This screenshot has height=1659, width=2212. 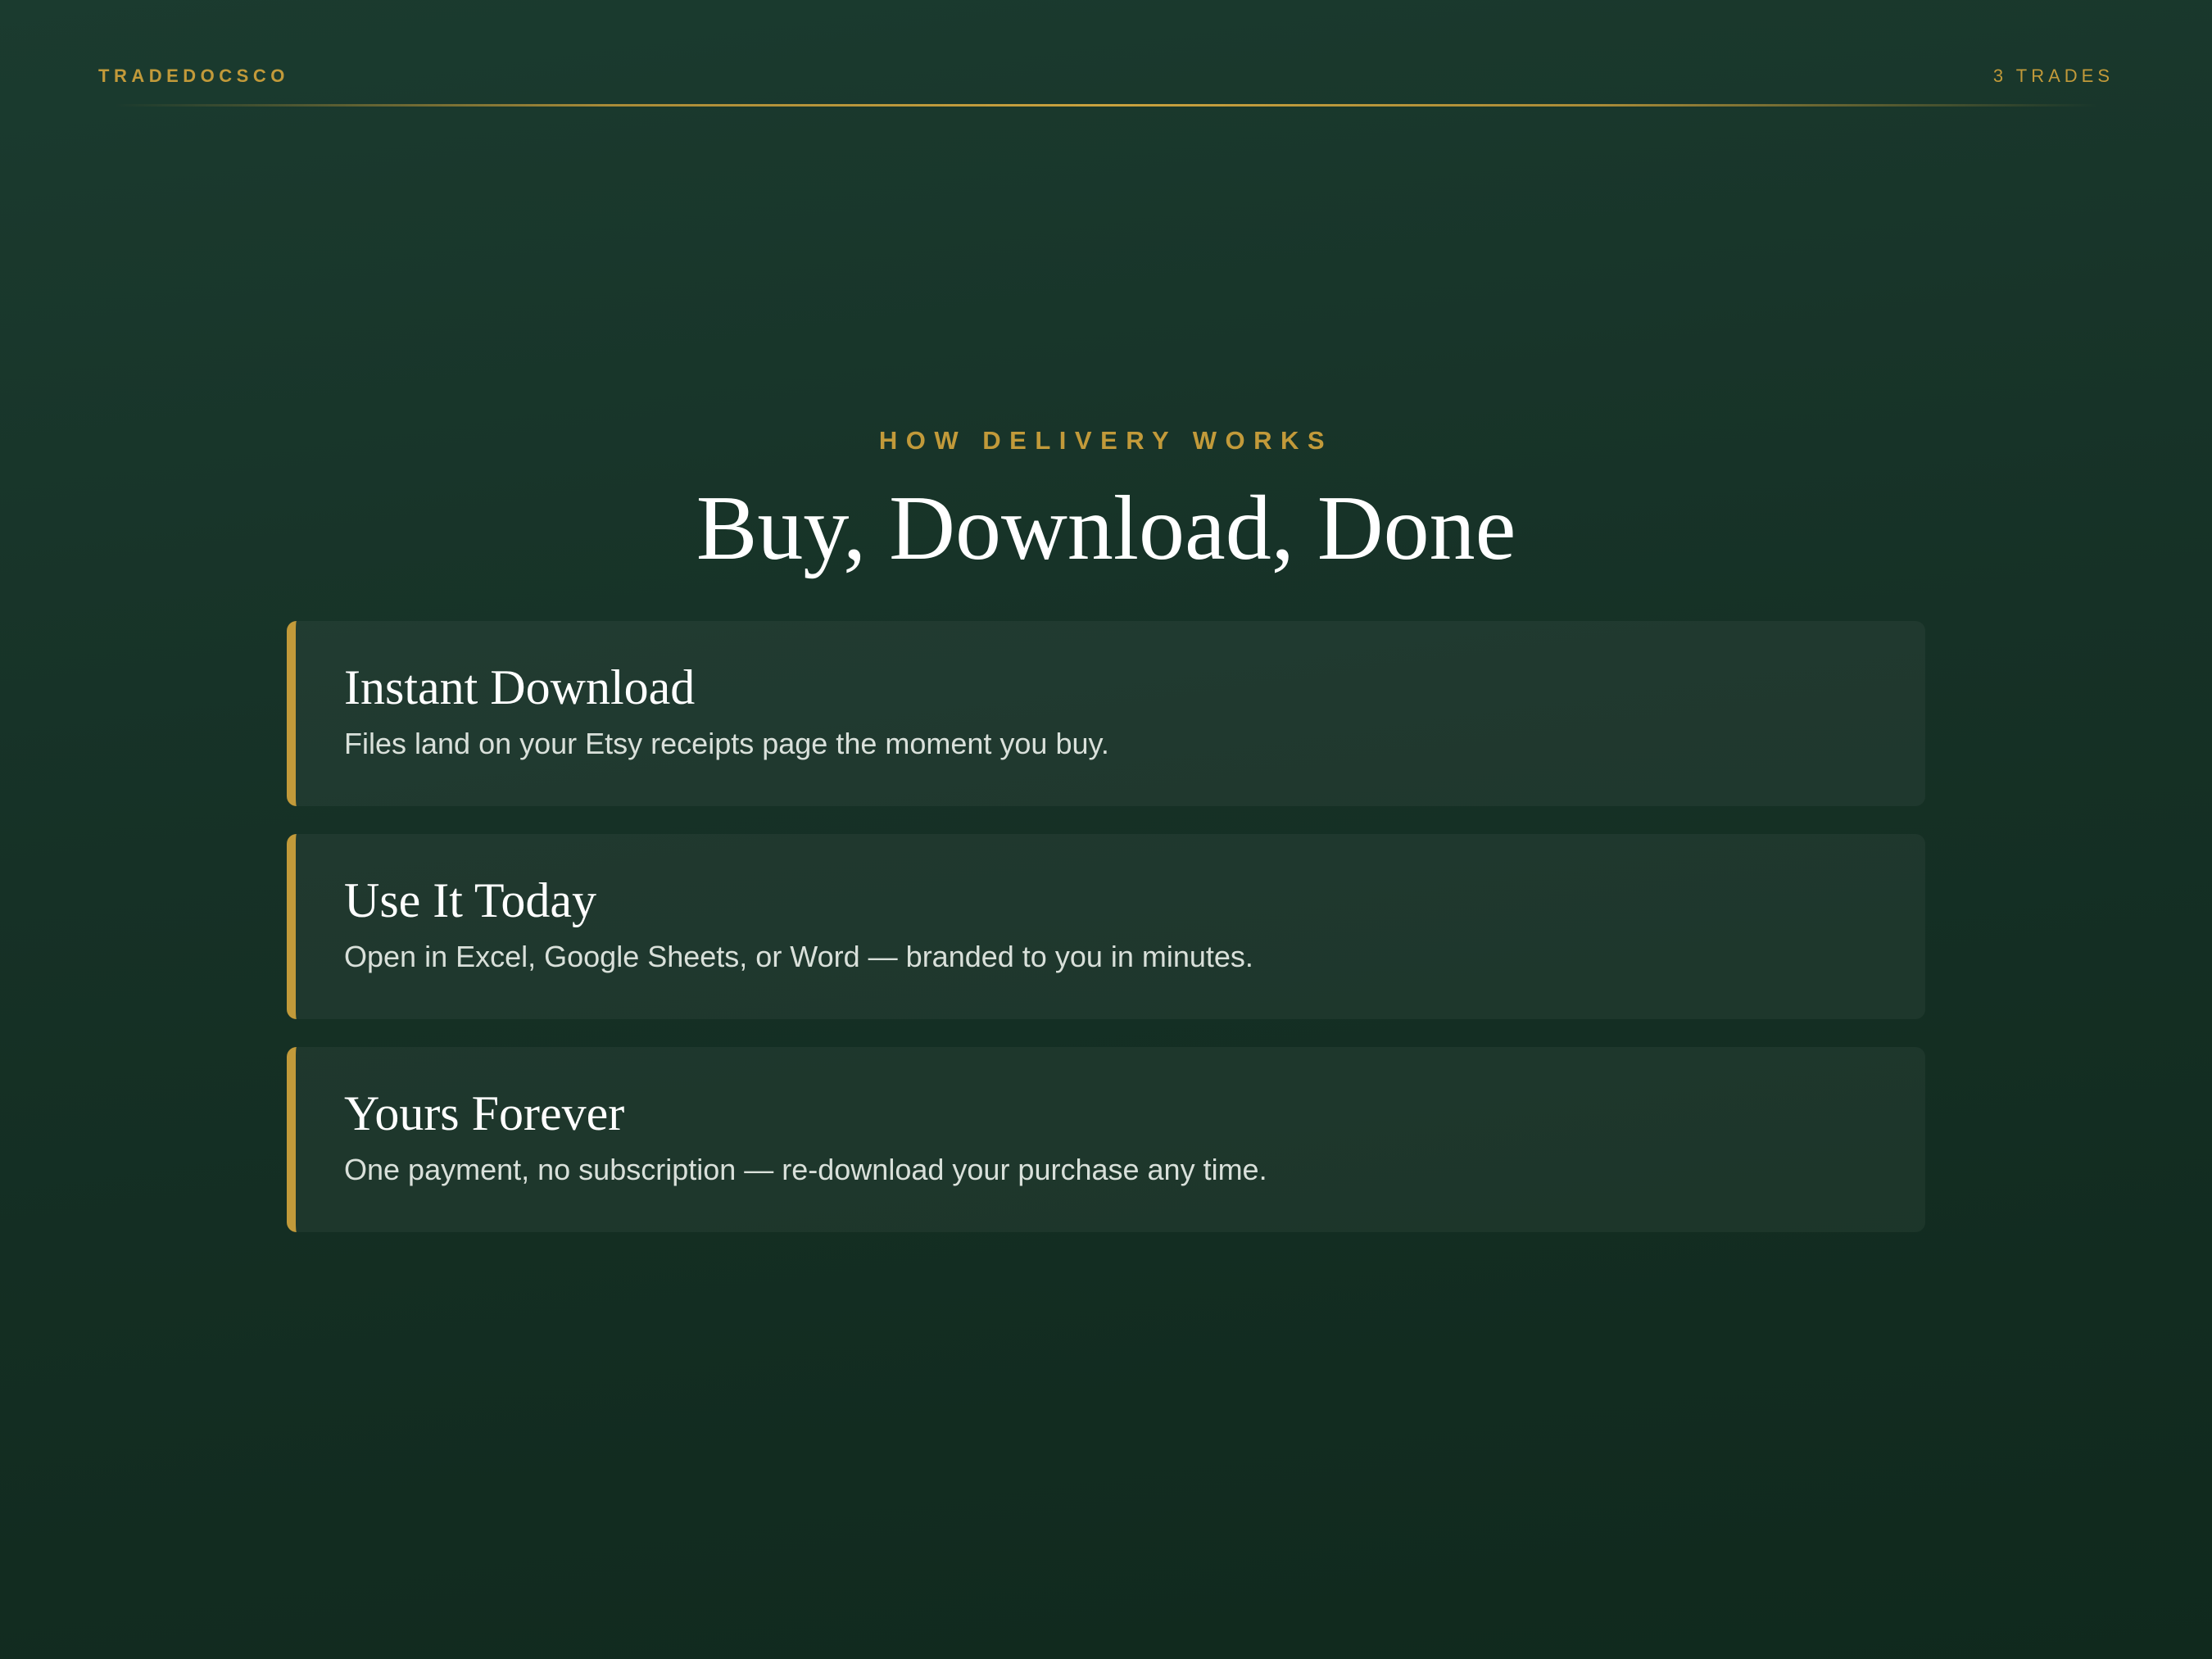 What do you see at coordinates (2053, 76) in the screenshot?
I see `trade-count: 3 TRADES` at bounding box center [2053, 76].